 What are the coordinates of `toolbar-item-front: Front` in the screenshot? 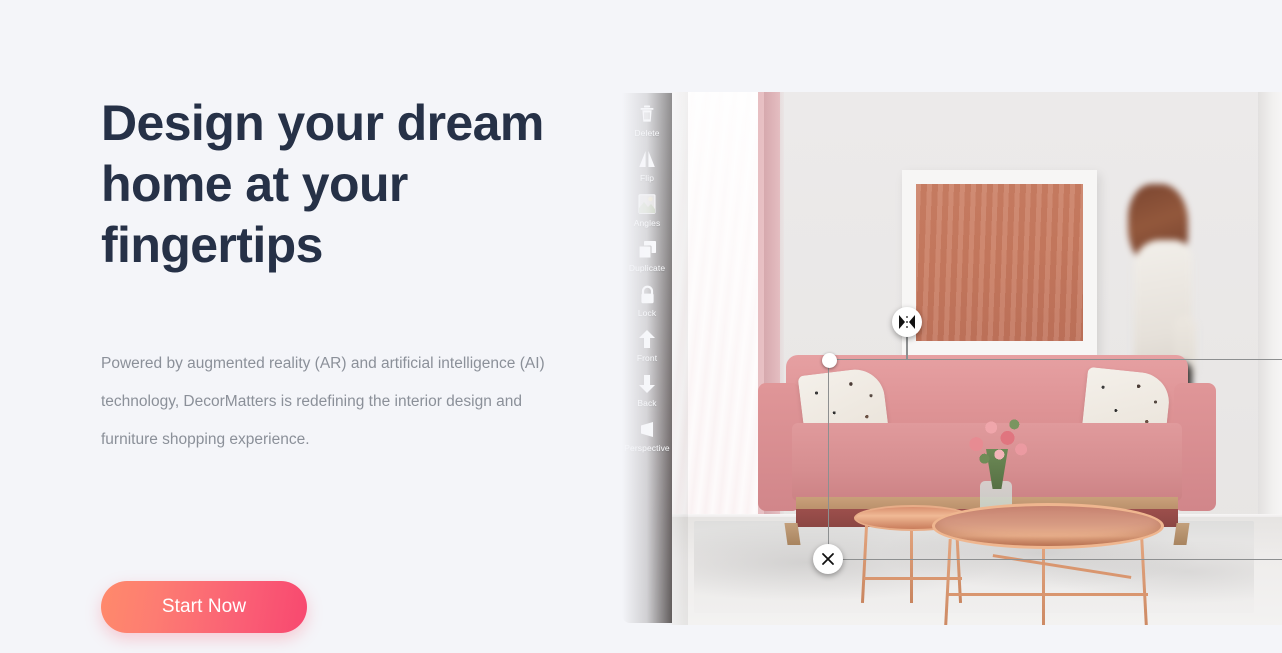 It's located at (647, 345).